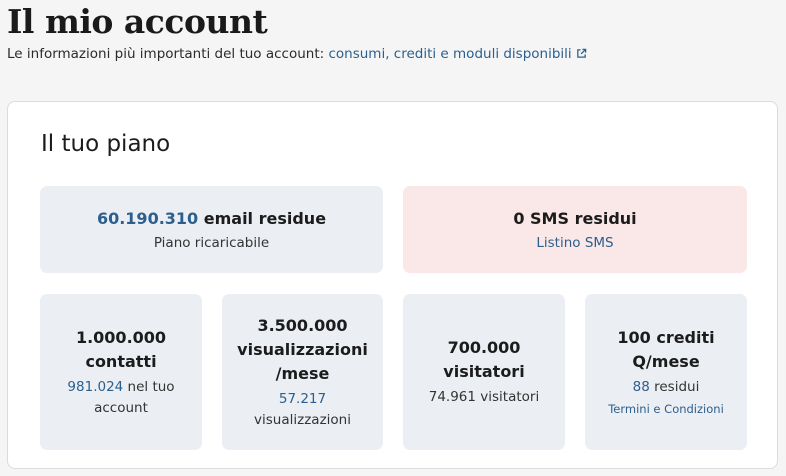 The width and height of the screenshot is (786, 476). What do you see at coordinates (666, 361) in the screenshot?
I see `credits-period: Q/mese` at bounding box center [666, 361].